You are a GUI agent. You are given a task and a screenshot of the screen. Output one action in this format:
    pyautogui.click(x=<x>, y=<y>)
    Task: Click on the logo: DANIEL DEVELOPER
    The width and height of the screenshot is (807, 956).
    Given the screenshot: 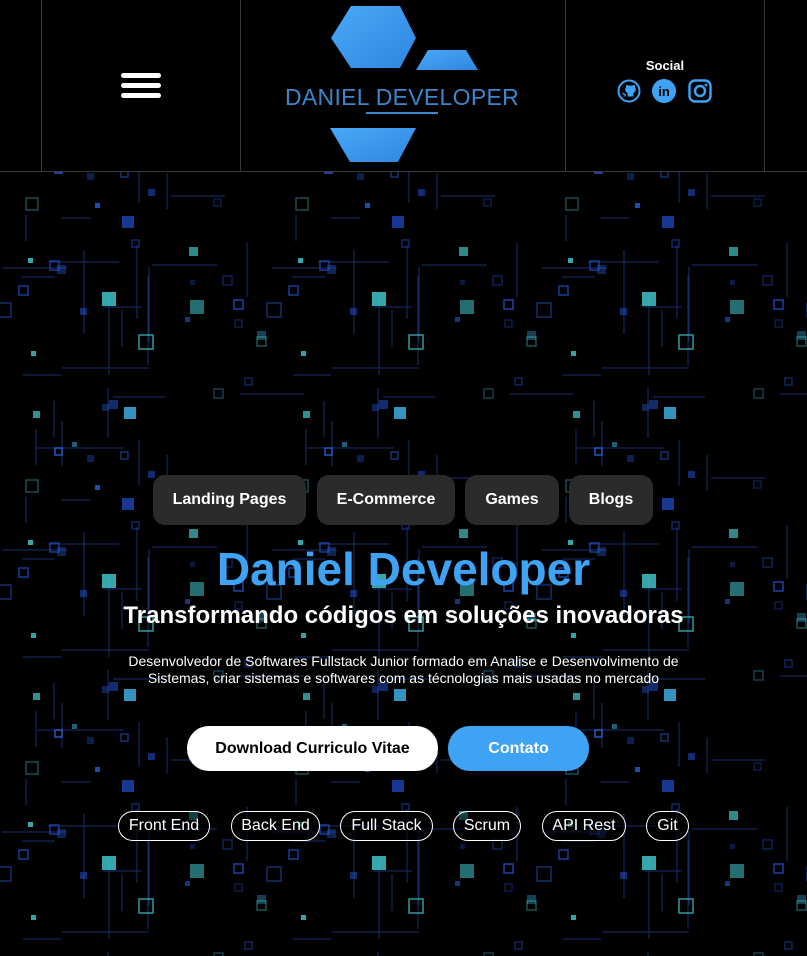 What is the action you would take?
    pyautogui.click(x=402, y=85)
    